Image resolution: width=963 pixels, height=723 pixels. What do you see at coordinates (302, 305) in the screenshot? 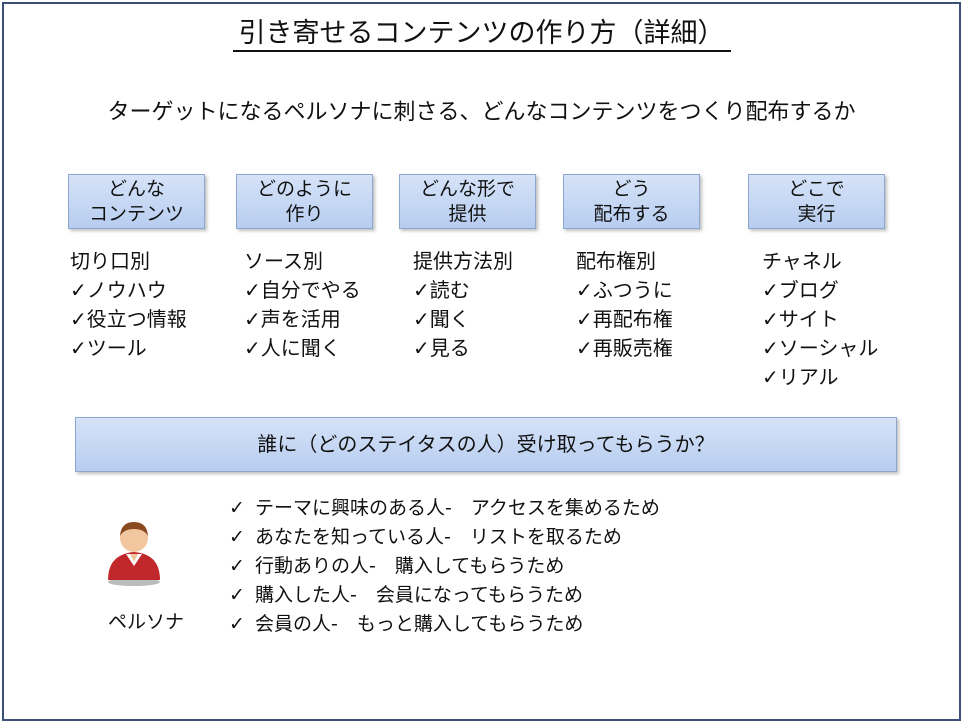
I see `category-list-source: ソース別 ✓自分でやる ✓声を活用 ✓人に聞く` at bounding box center [302, 305].